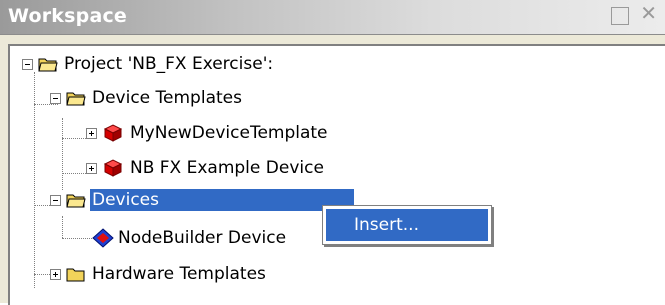  Describe the element at coordinates (229, 133) in the screenshot. I see `tree-node-label: MyNewDeviceTemplate` at that location.